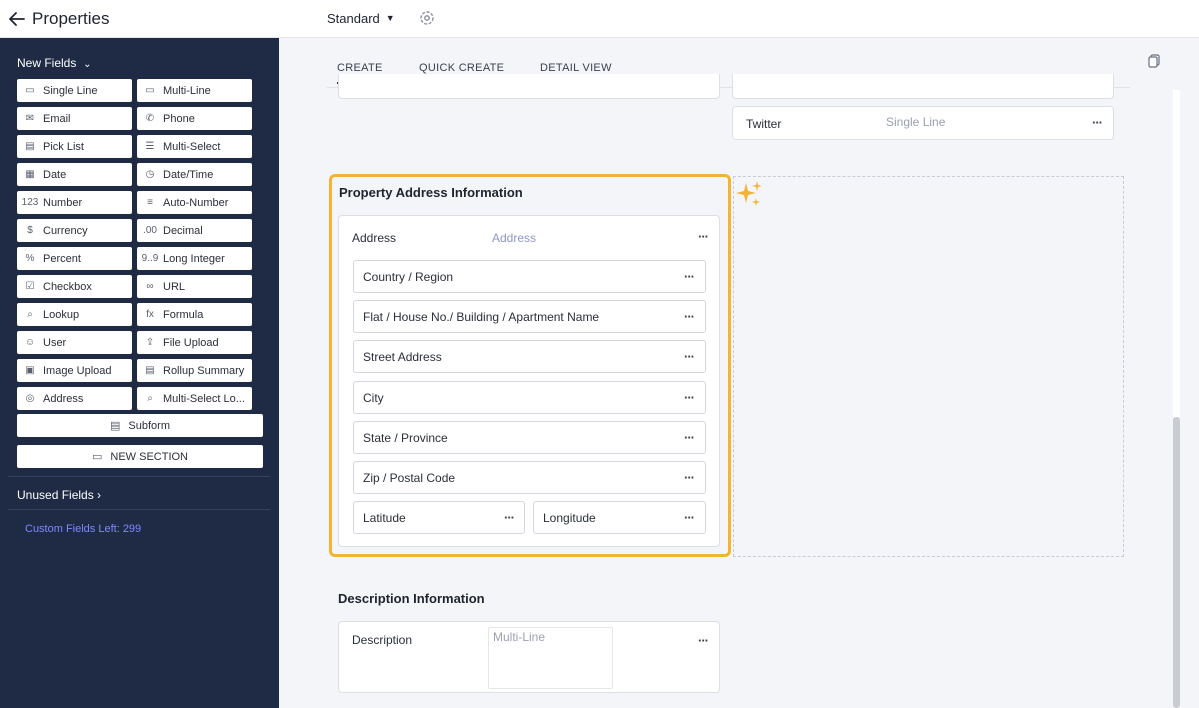 The width and height of the screenshot is (1199, 708). What do you see at coordinates (427, 18) in the screenshot?
I see `gear-icon` at bounding box center [427, 18].